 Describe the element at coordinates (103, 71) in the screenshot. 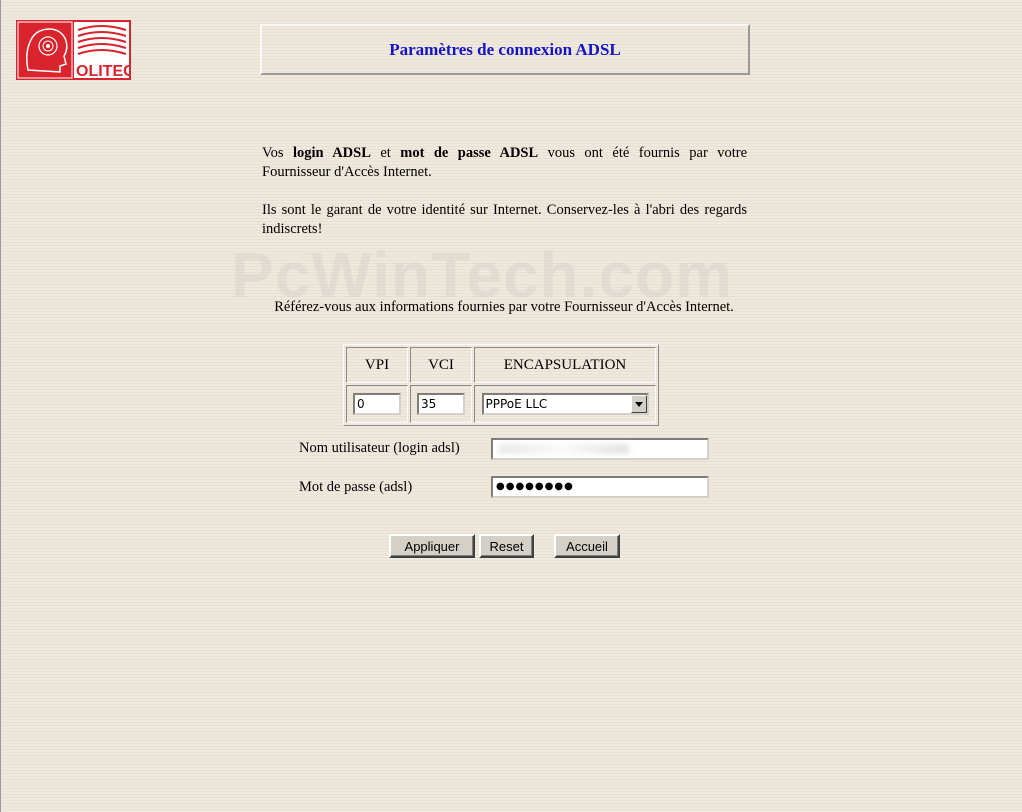

I see `svg-text: OLITEC` at that location.